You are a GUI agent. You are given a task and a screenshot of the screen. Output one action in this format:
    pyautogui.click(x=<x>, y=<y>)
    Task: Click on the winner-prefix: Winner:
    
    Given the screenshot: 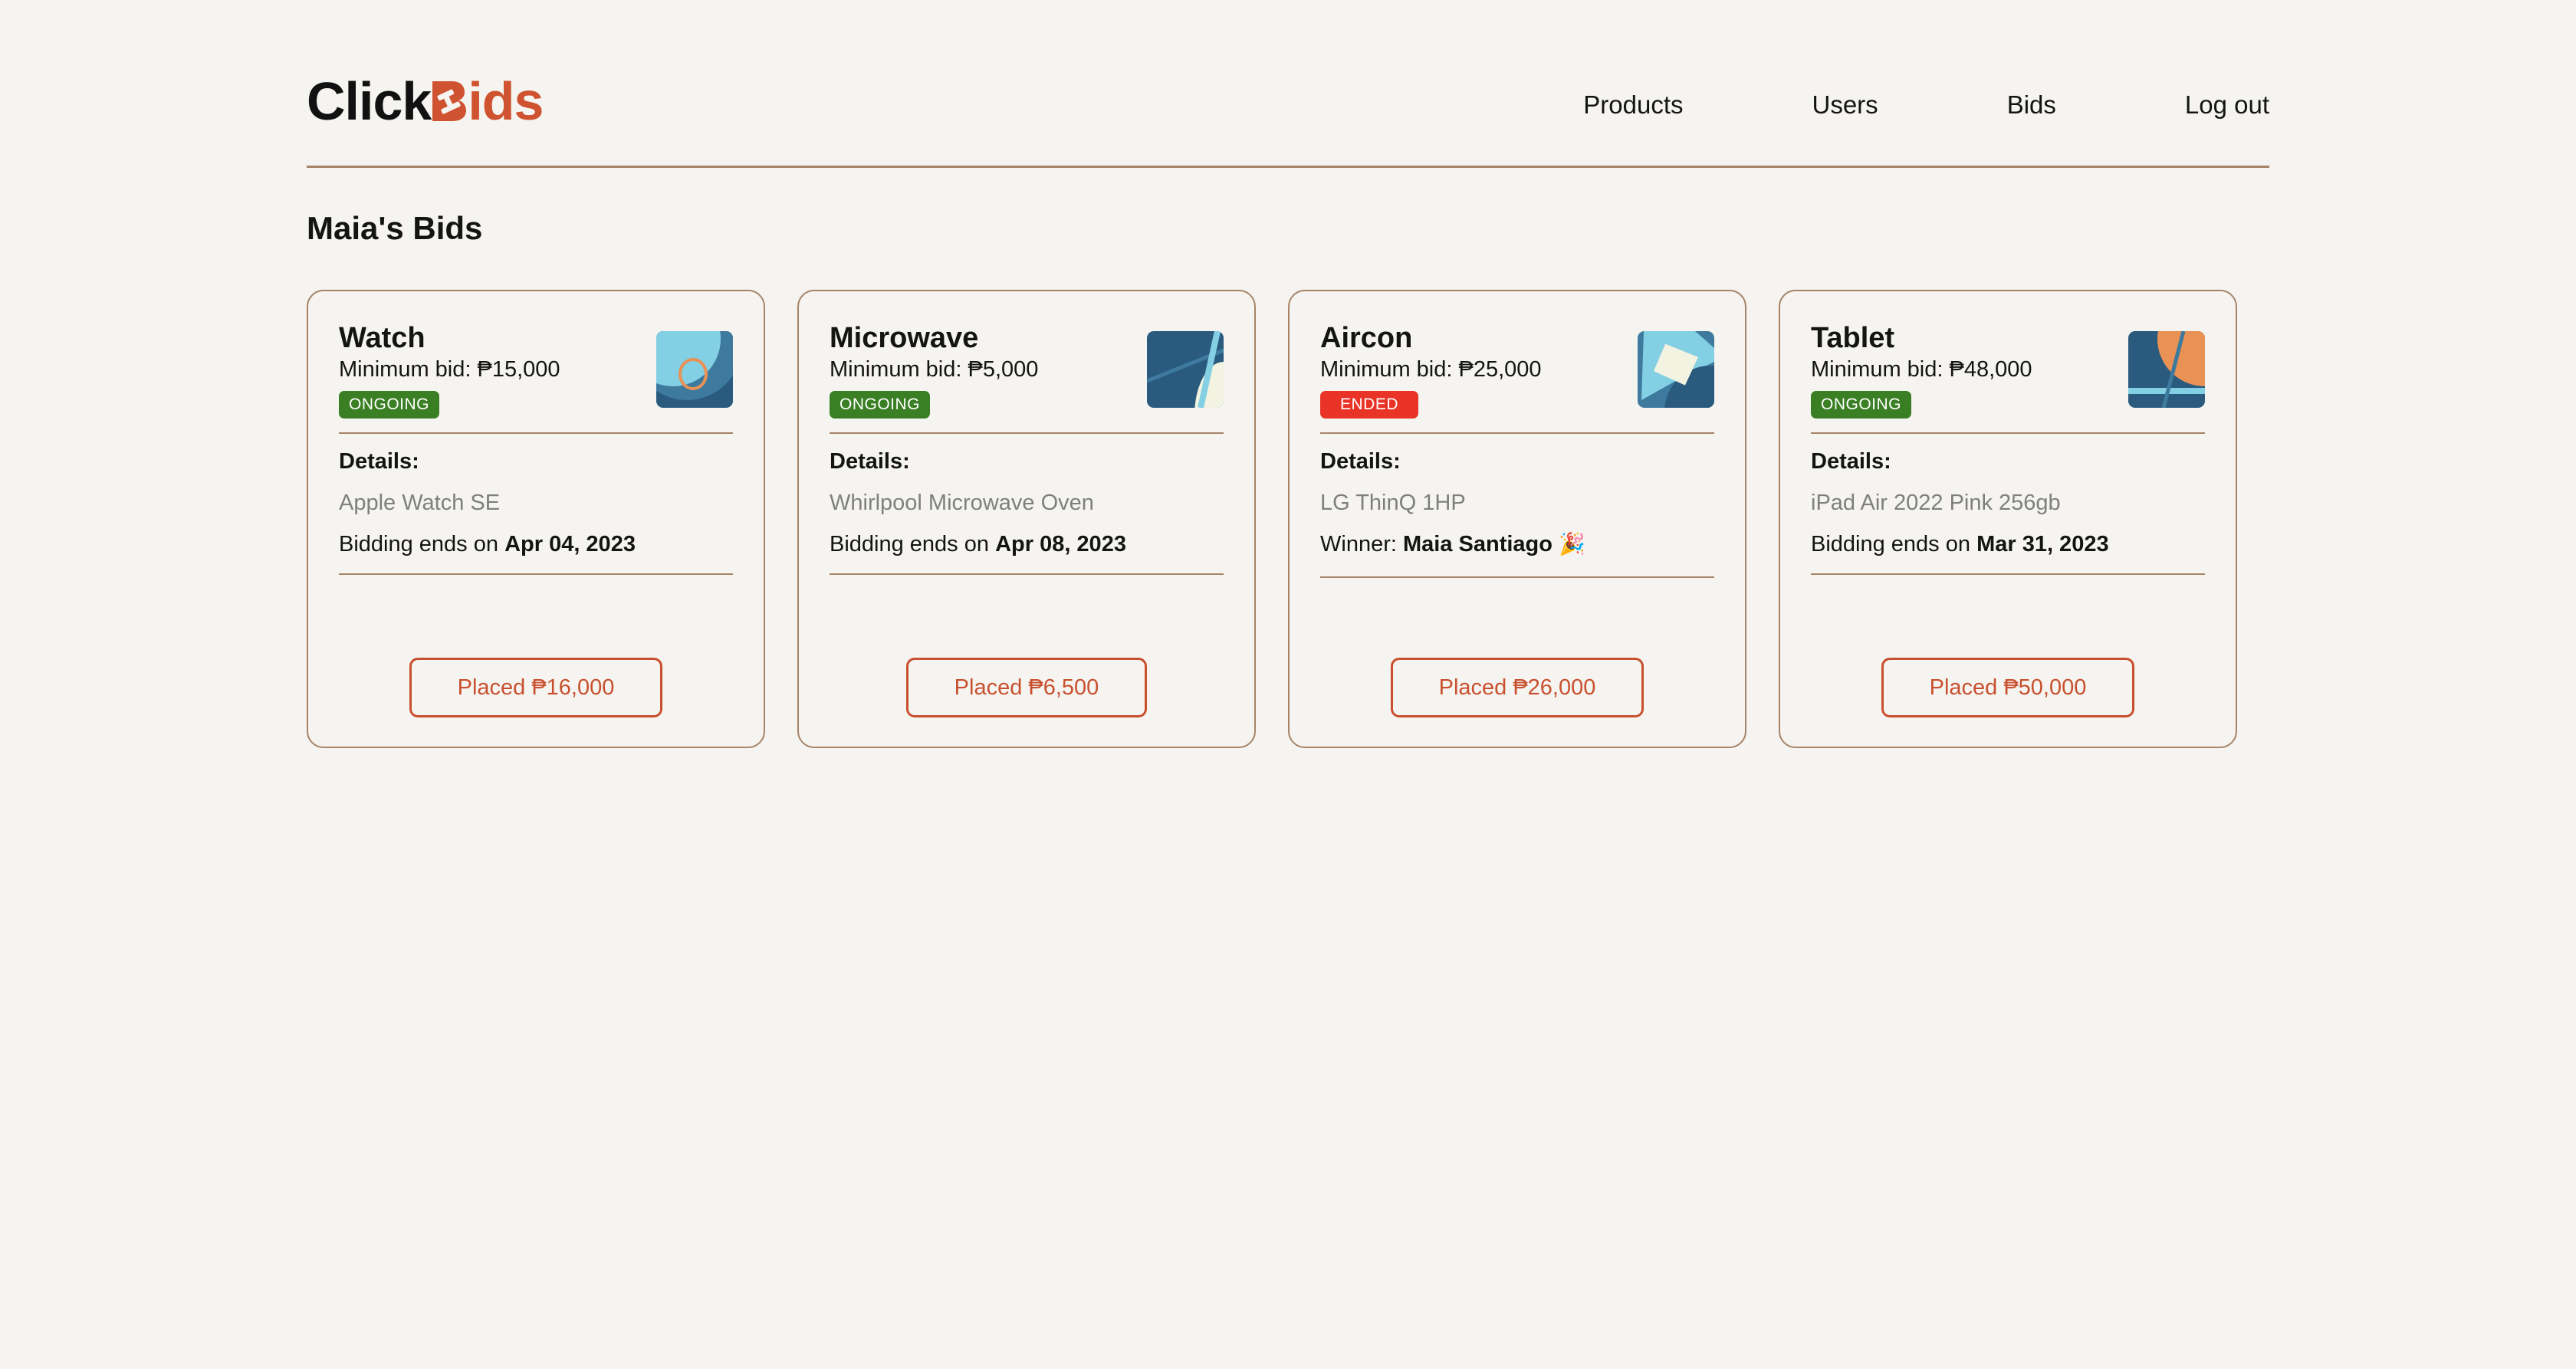 What is the action you would take?
    pyautogui.click(x=1361, y=544)
    